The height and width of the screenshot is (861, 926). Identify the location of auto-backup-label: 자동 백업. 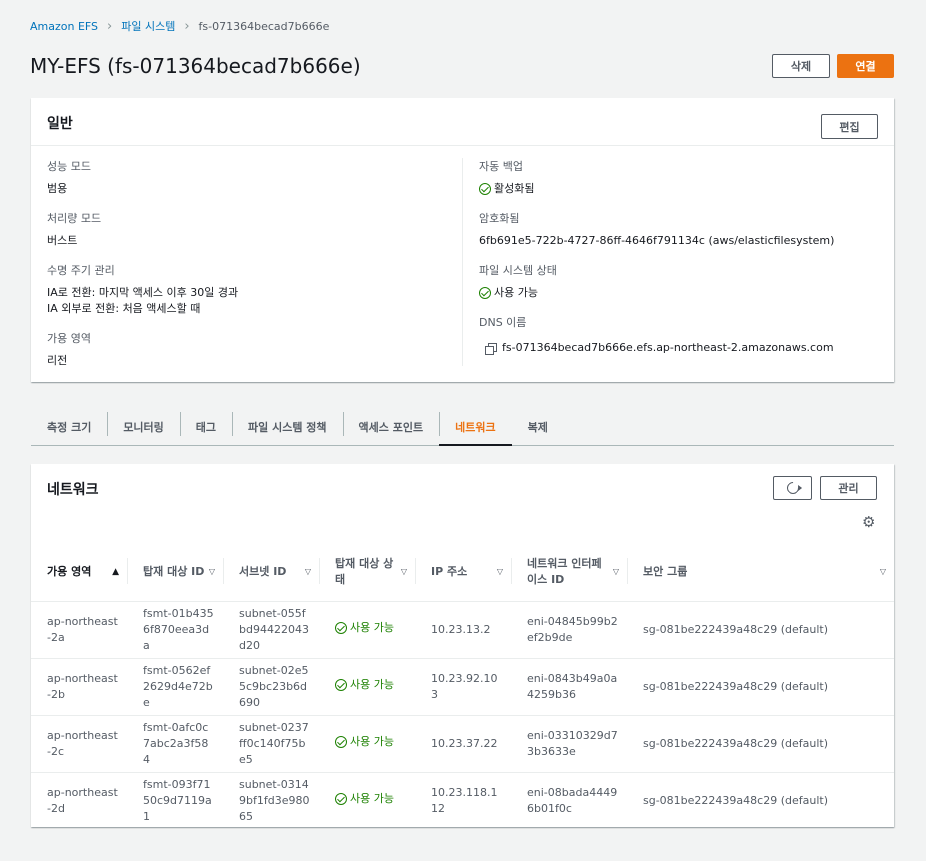
(501, 166).